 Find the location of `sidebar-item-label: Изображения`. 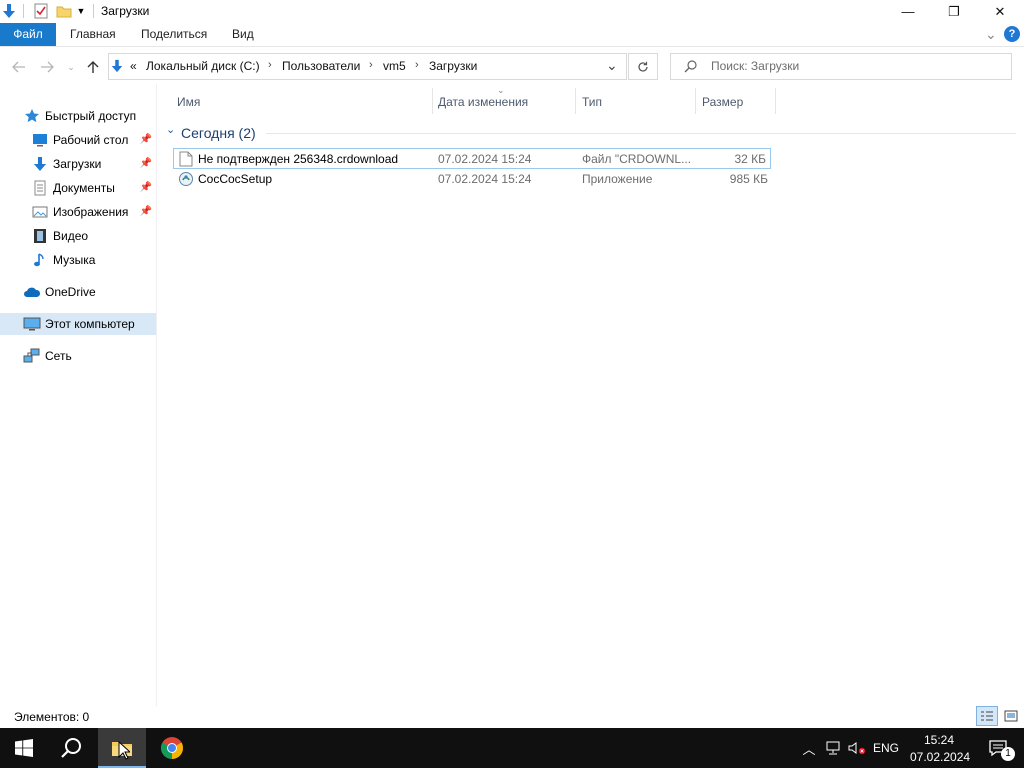

sidebar-item-label: Изображения is located at coordinates (91, 212).